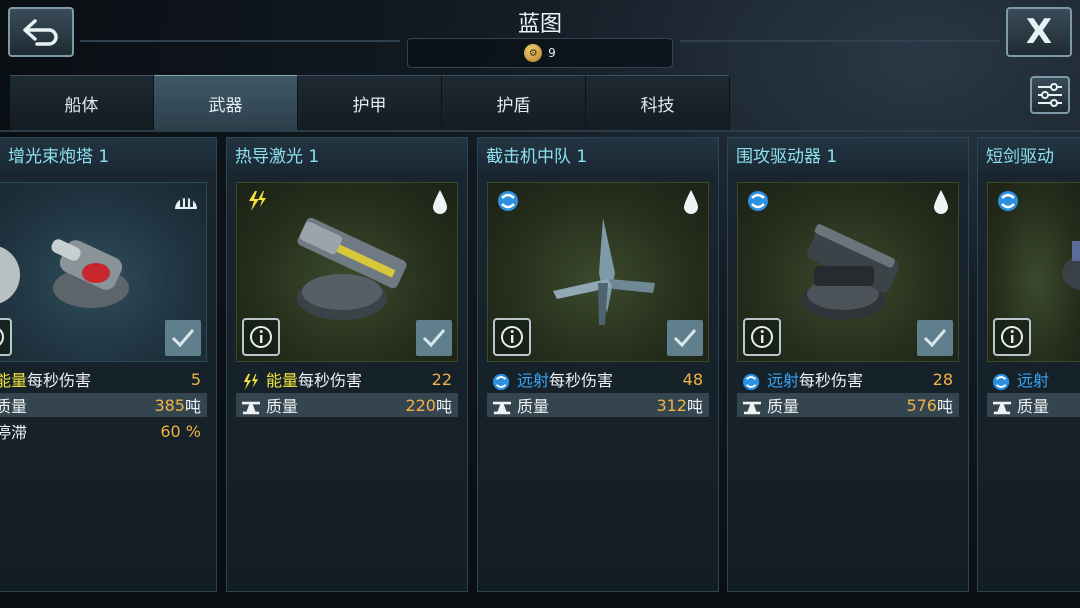 This screenshot has width=1080, height=608. I want to click on heat-laser-model, so click(352, 269).